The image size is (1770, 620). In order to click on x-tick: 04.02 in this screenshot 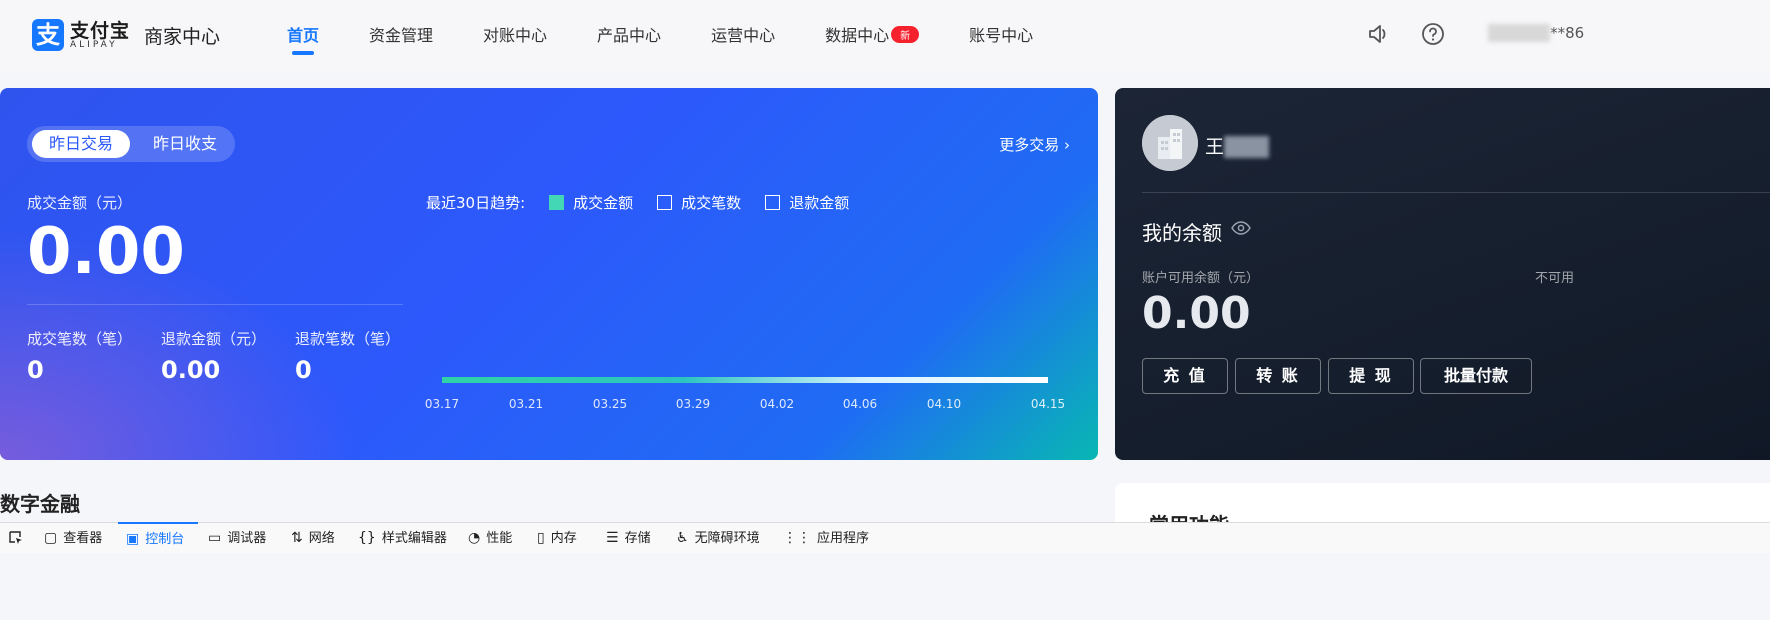, I will do `click(777, 404)`.